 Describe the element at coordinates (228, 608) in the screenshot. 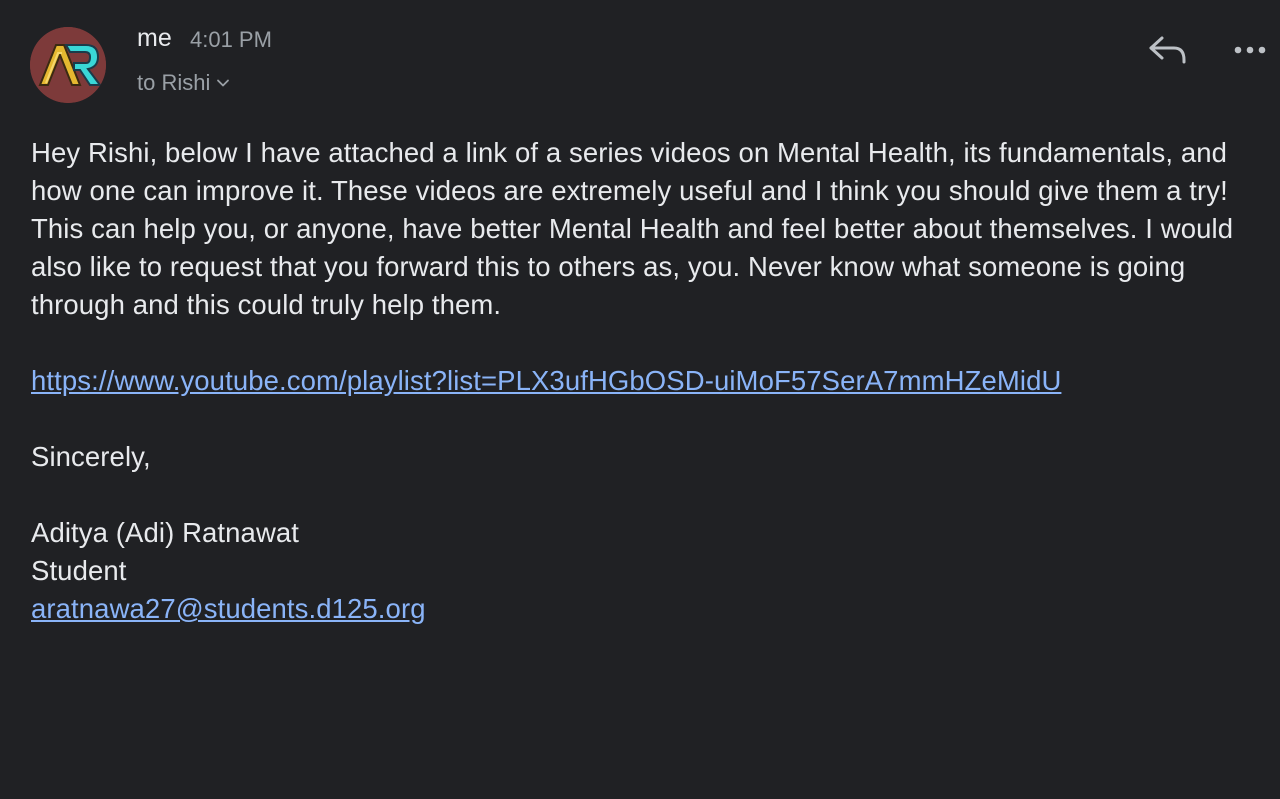

I see `signature-email-link: aratnawa27@students.d125.org` at that location.